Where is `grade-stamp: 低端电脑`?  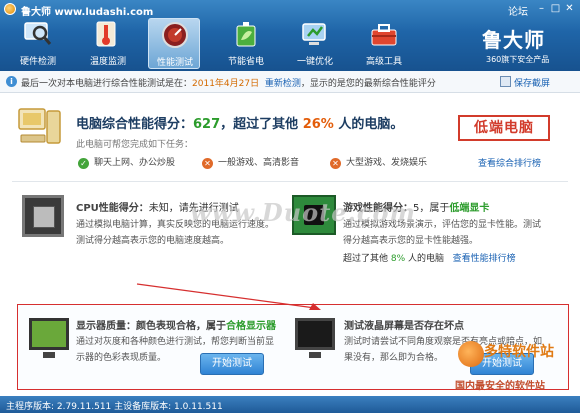 grade-stamp: 低端电脑 is located at coordinates (504, 128).